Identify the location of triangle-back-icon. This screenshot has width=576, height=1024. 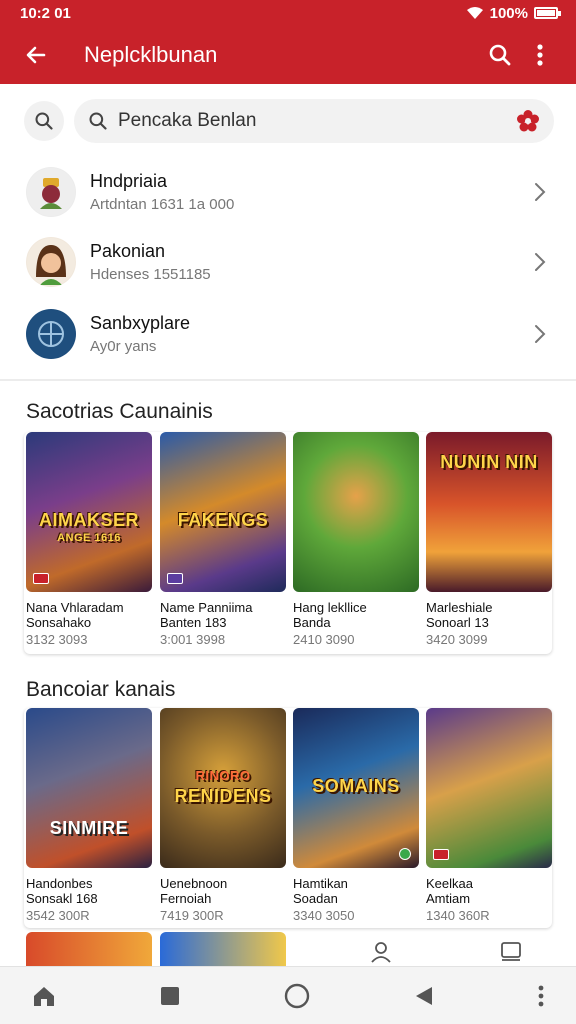
(424, 996).